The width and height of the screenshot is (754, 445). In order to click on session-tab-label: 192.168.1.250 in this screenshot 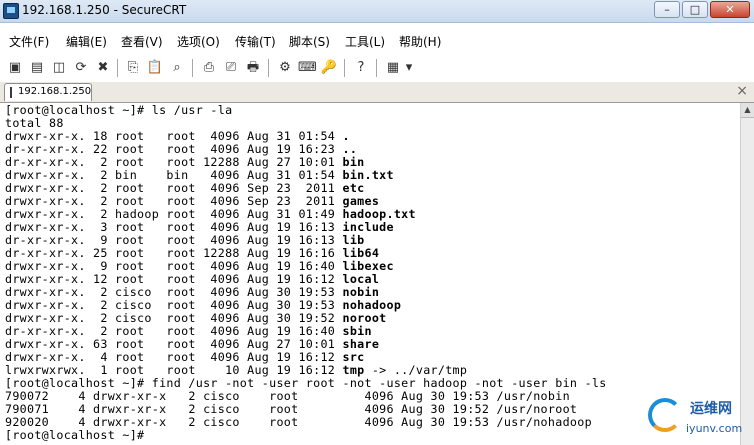, I will do `click(55, 91)`.